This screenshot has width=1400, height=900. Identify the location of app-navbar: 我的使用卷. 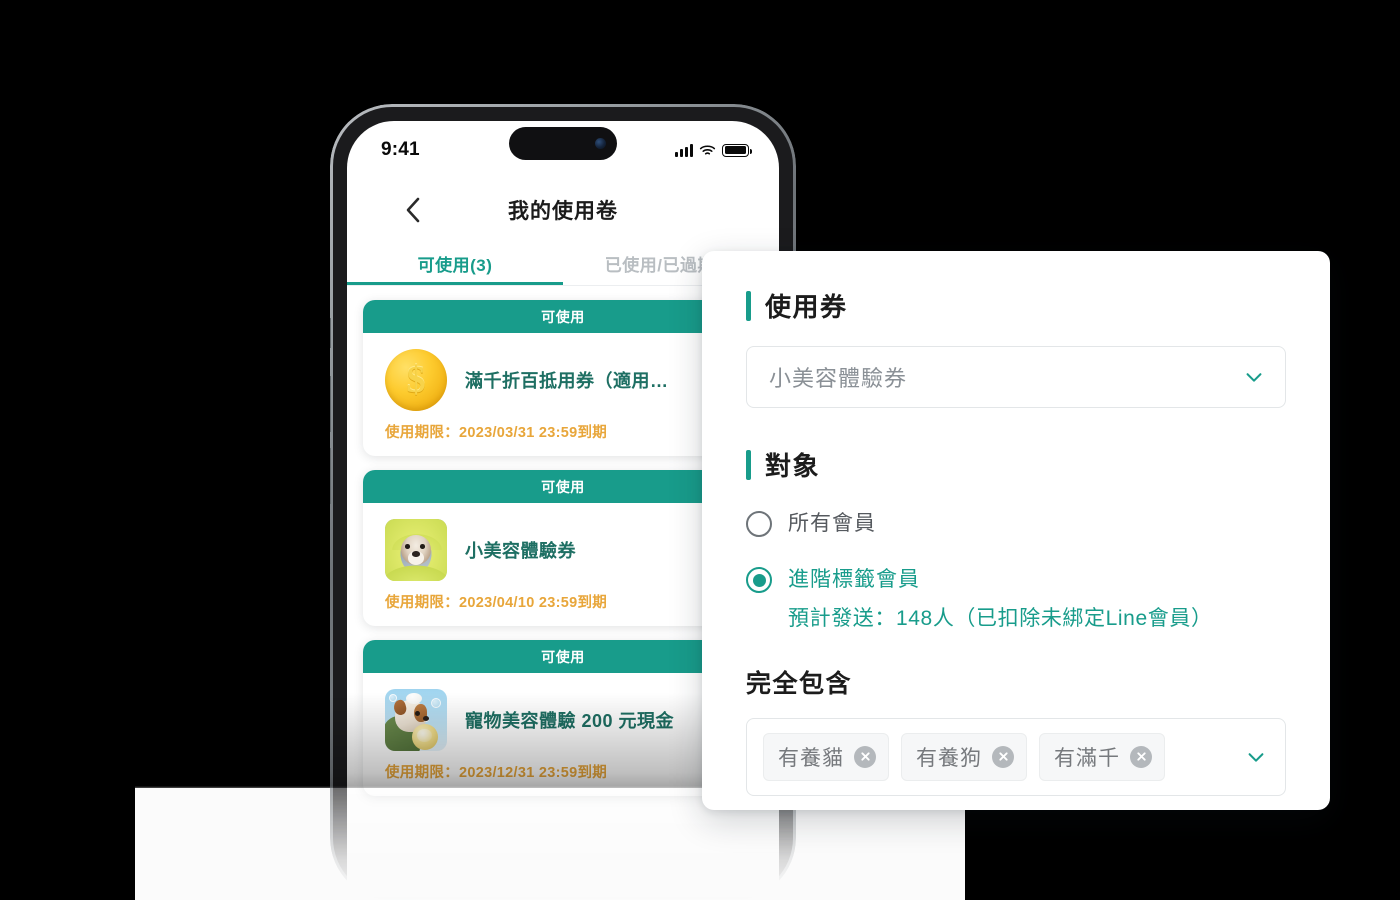
(563, 210).